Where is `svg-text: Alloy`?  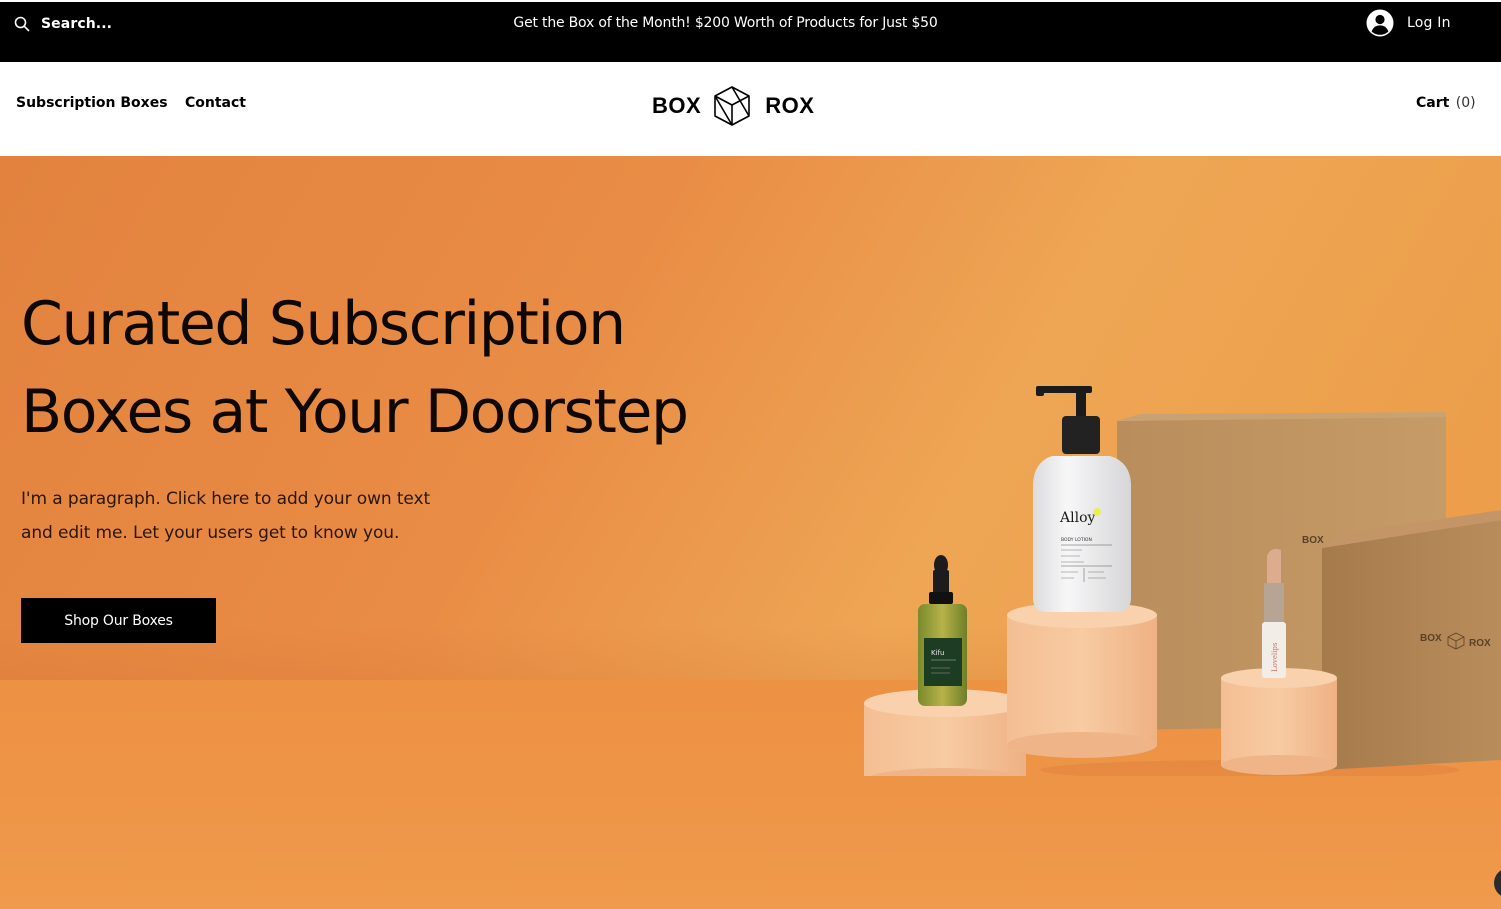
svg-text: Alloy is located at coordinates (1077, 518).